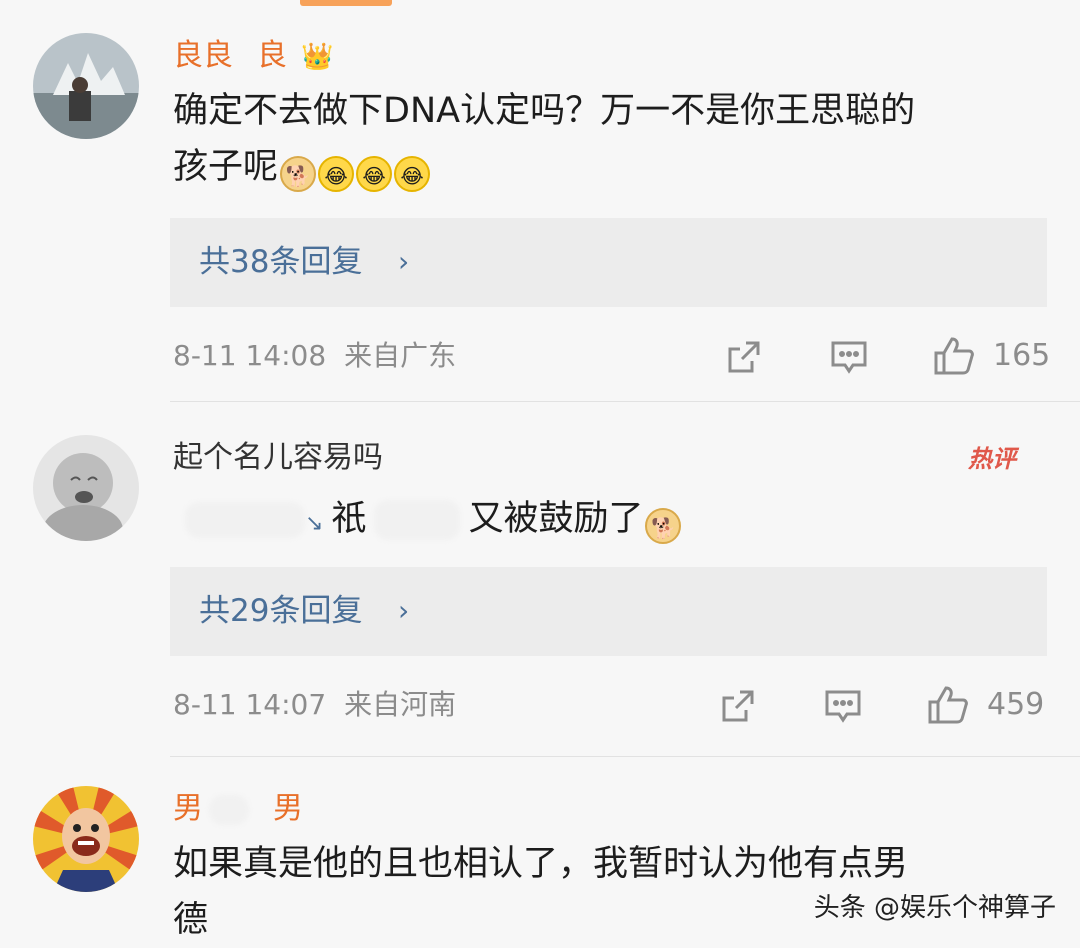 This screenshot has height=948, width=1080. What do you see at coordinates (317, 56) in the screenshot?
I see `crown-badge-icon: 👑` at bounding box center [317, 56].